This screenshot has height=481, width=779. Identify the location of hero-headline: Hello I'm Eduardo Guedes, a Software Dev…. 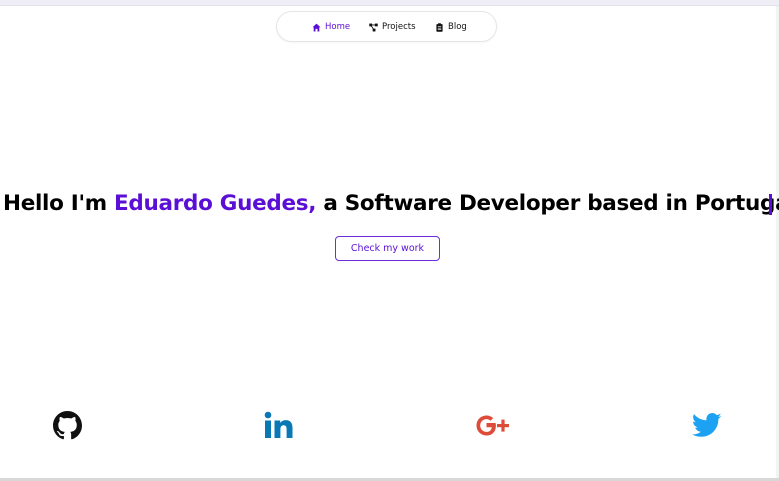
(389, 206).